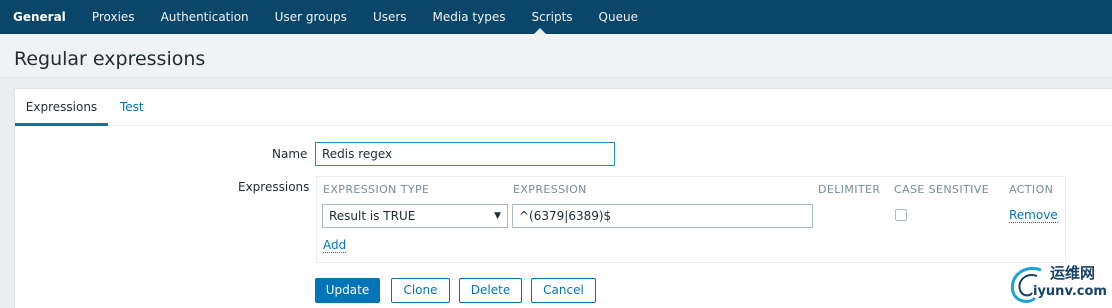 Image resolution: width=1112 pixels, height=308 pixels. I want to click on col-header-expression: EXPRESSION, so click(550, 189).